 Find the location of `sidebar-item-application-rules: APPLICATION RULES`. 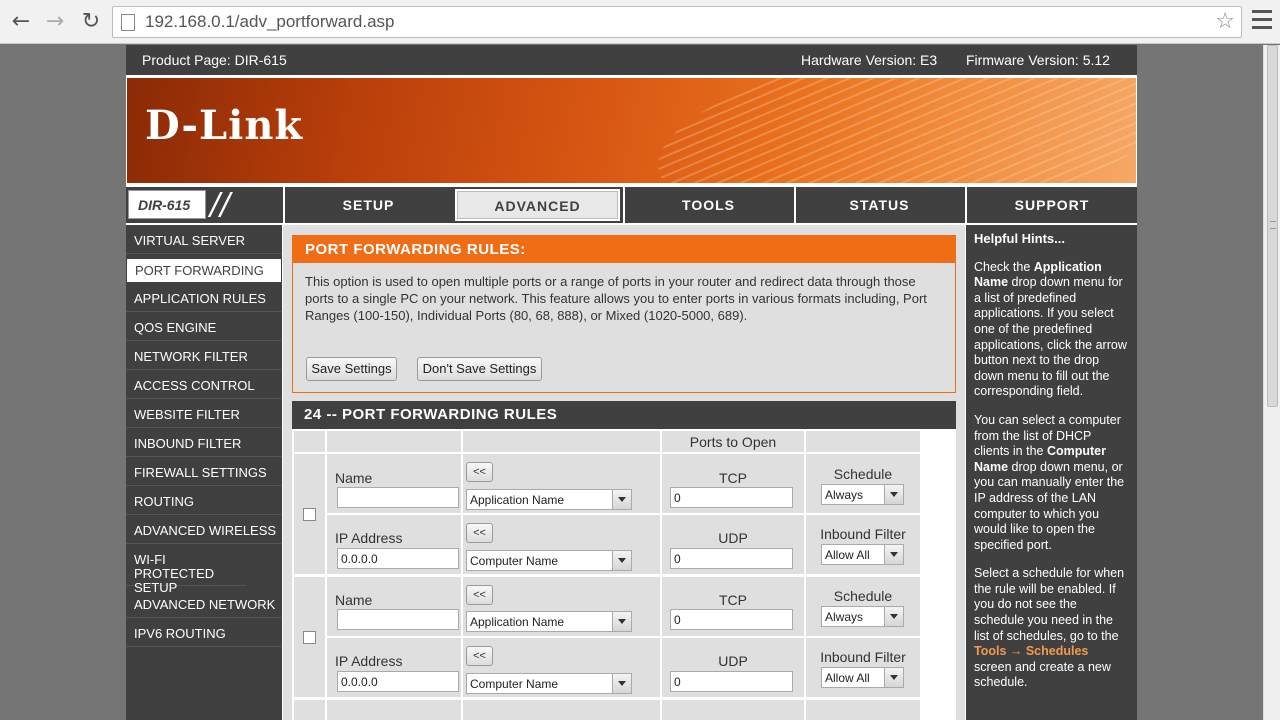

sidebar-item-application-rules: APPLICATION RULES is located at coordinates (204, 299).